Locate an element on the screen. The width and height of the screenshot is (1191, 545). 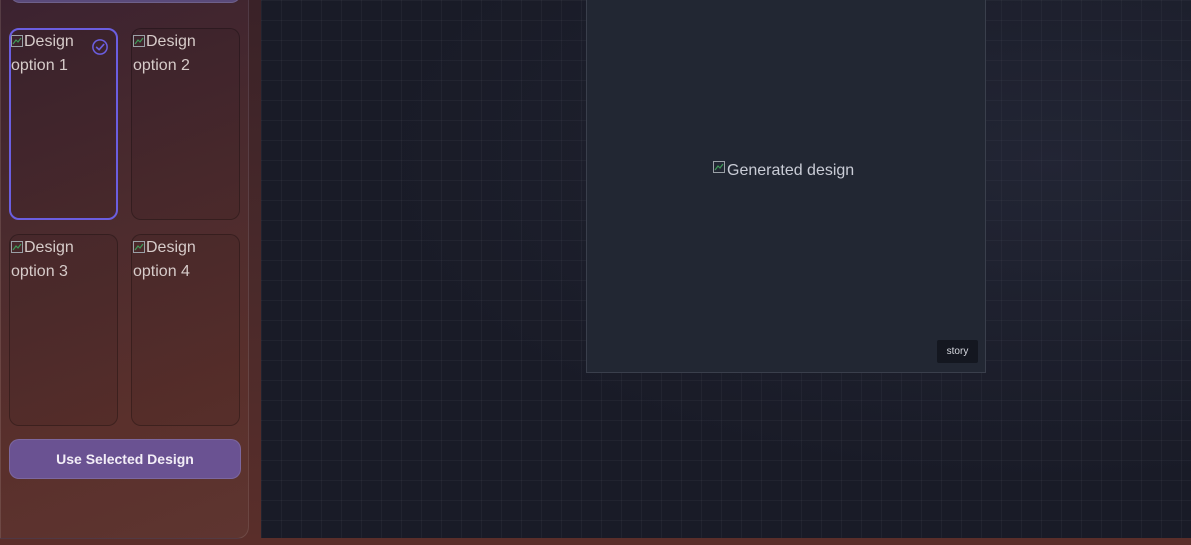
design-option-3: Design option 3 is located at coordinates (63, 330).